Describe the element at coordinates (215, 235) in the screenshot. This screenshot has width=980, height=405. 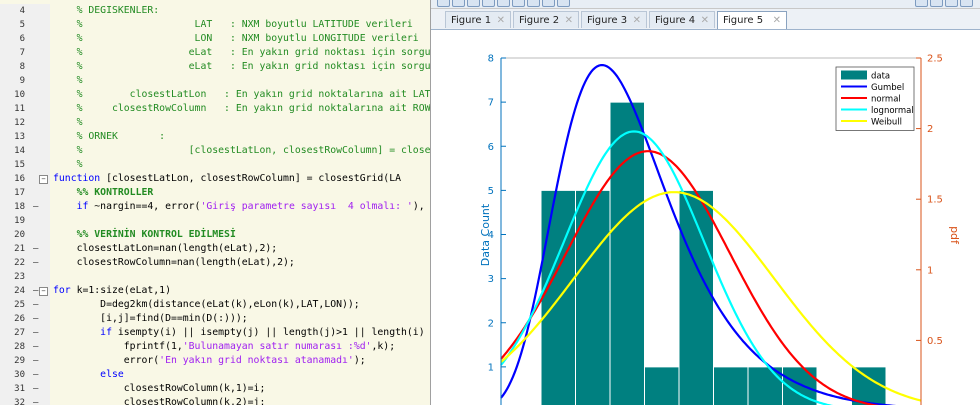
I see `code-line: 20 %% VERİNİN KONTROL EDİLMESİ` at that location.